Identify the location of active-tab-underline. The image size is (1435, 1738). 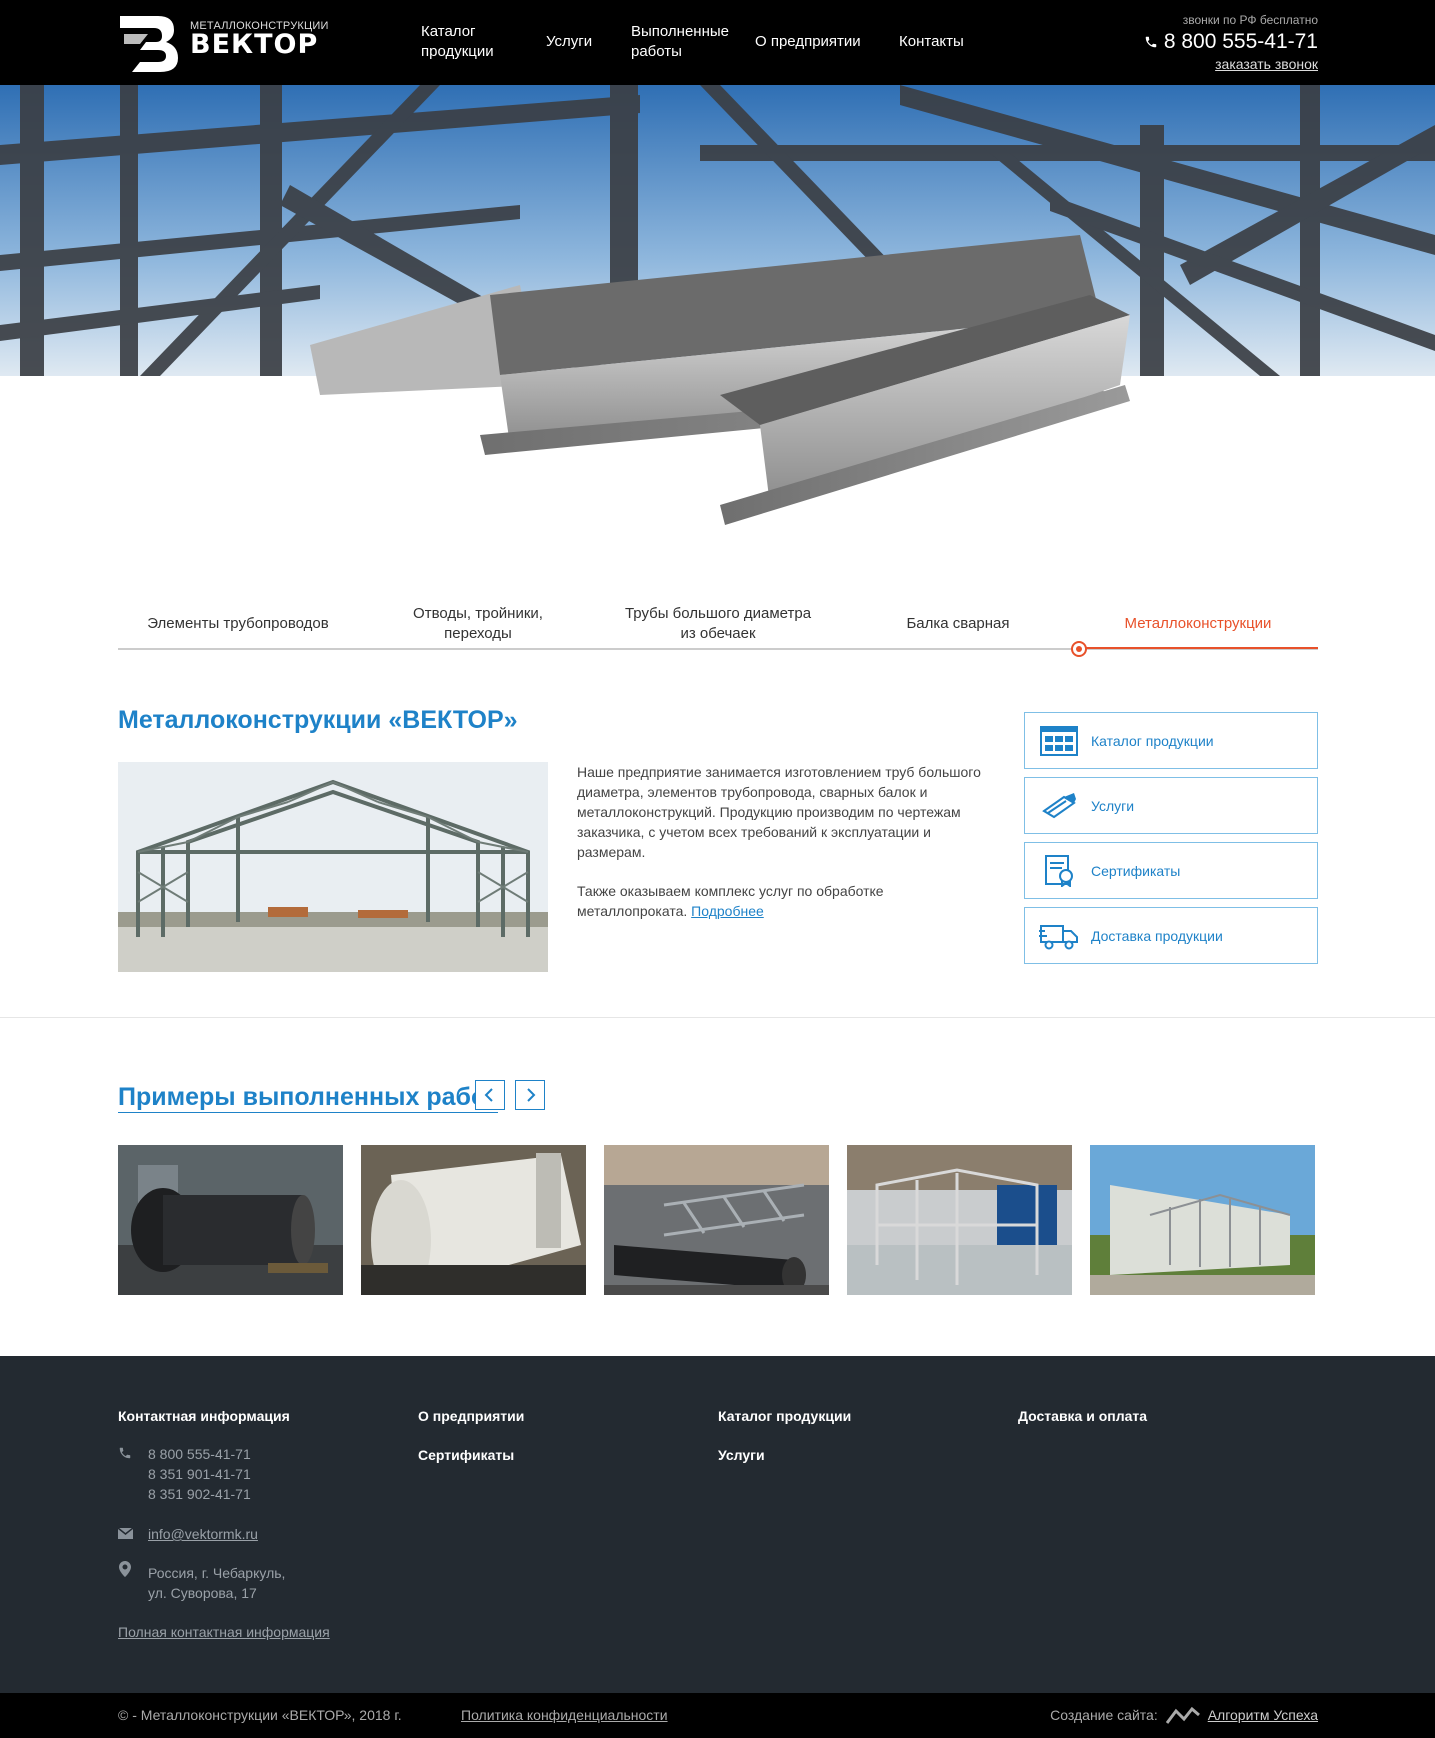
(1198, 648).